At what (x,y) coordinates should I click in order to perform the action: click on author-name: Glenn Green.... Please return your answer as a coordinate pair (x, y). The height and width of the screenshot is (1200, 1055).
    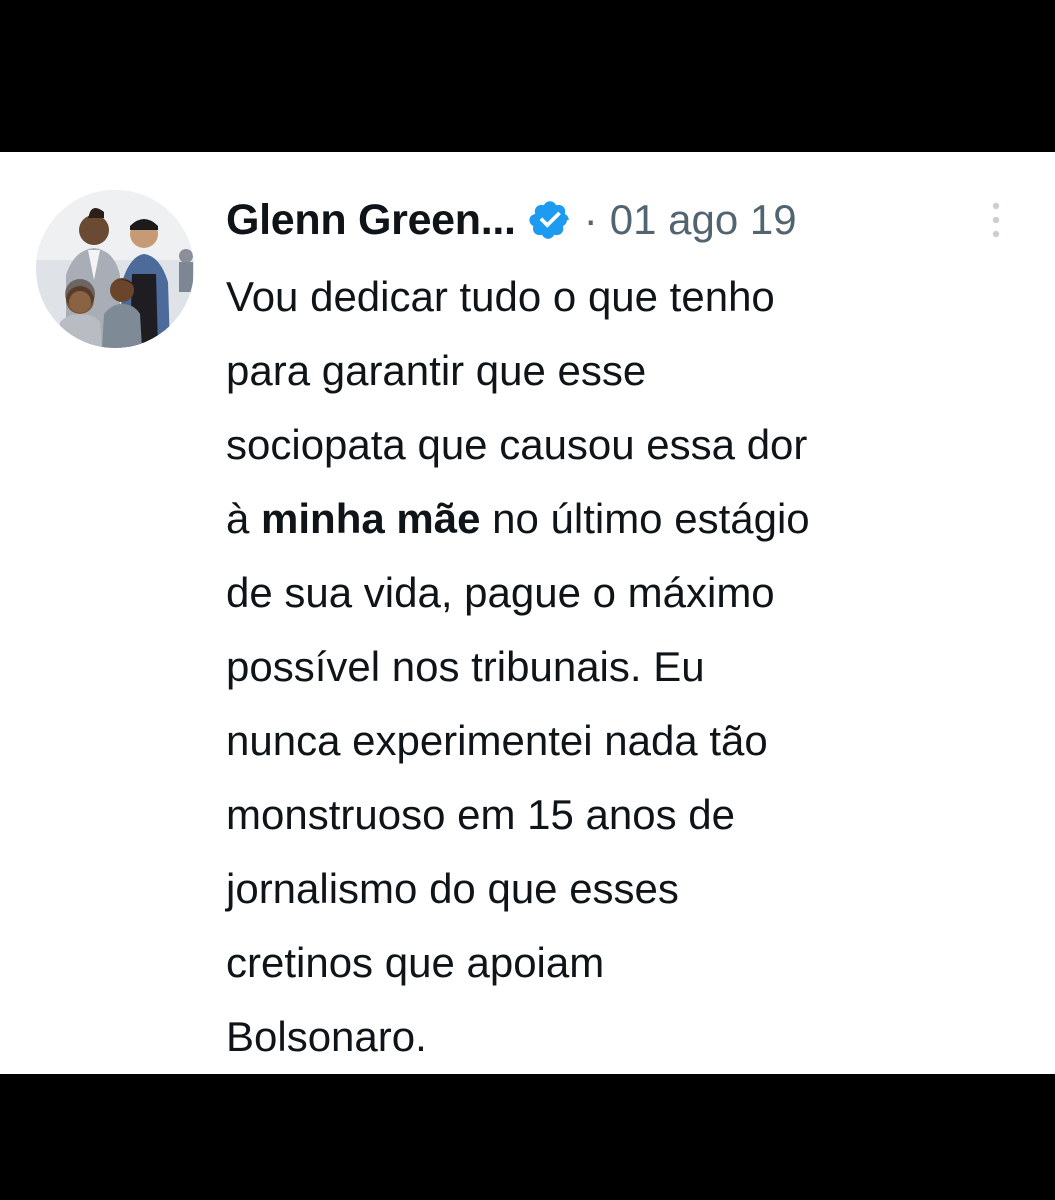
    Looking at the image, I should click on (371, 220).